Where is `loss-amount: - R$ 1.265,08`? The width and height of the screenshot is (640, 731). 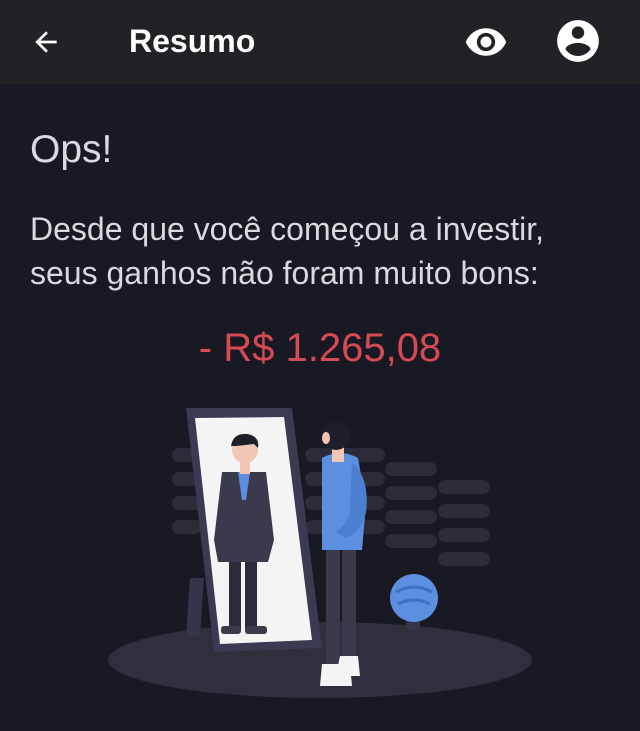 loss-amount: - R$ 1.265,08 is located at coordinates (320, 348).